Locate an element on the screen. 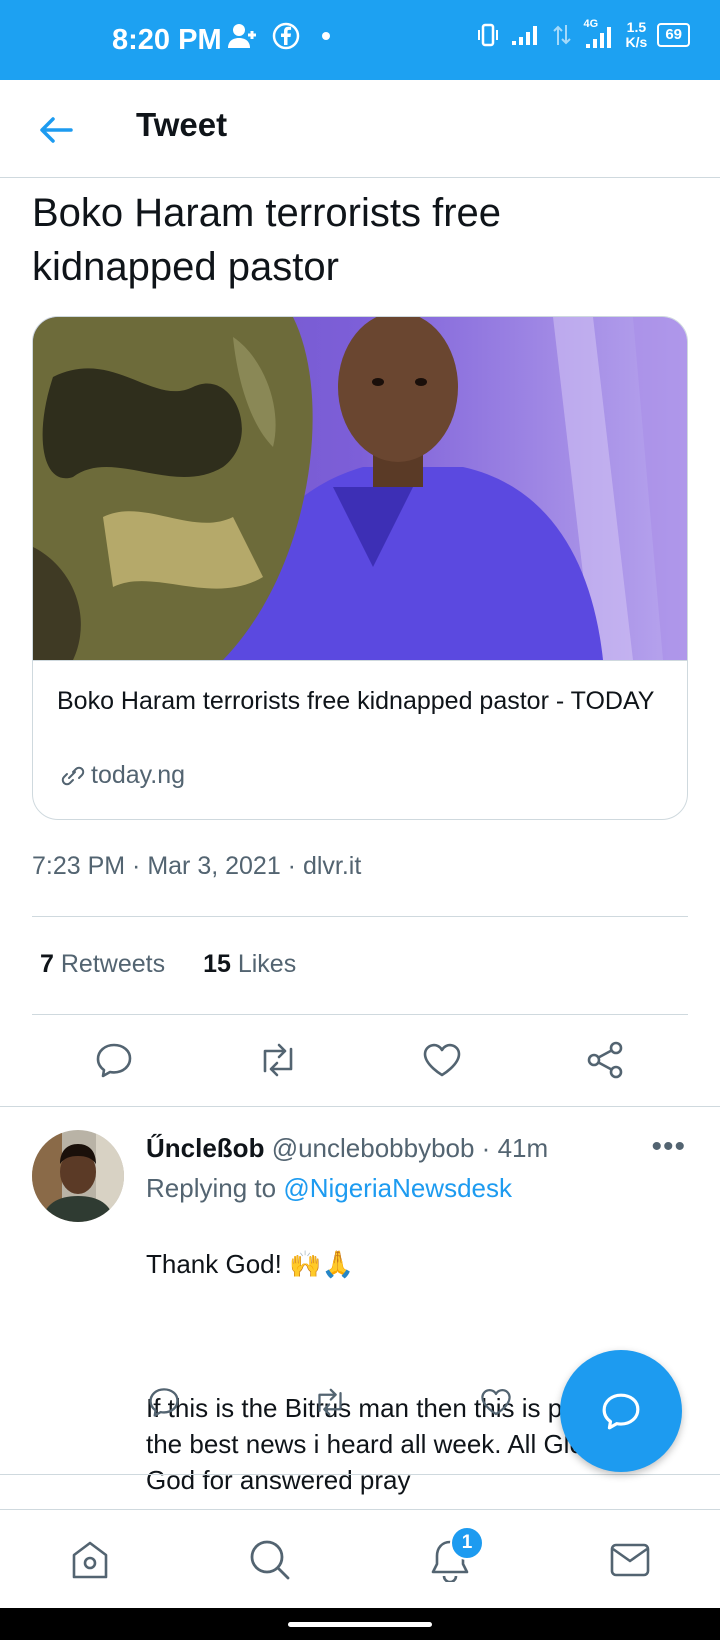  share-button is located at coordinates (606, 1060).